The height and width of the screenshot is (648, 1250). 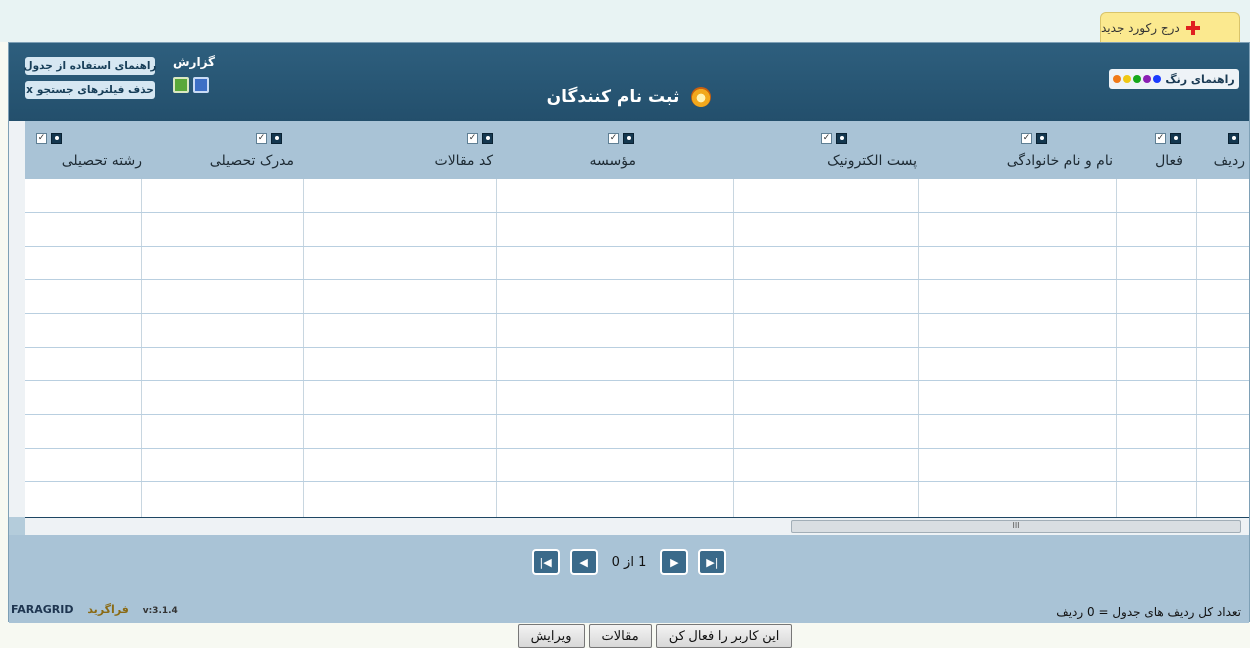 I want to click on column-header-email: ✓ پست الکترونیک, so click(x=826, y=150).